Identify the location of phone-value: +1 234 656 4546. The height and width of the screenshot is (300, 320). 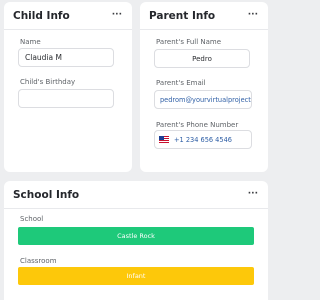
(203, 139).